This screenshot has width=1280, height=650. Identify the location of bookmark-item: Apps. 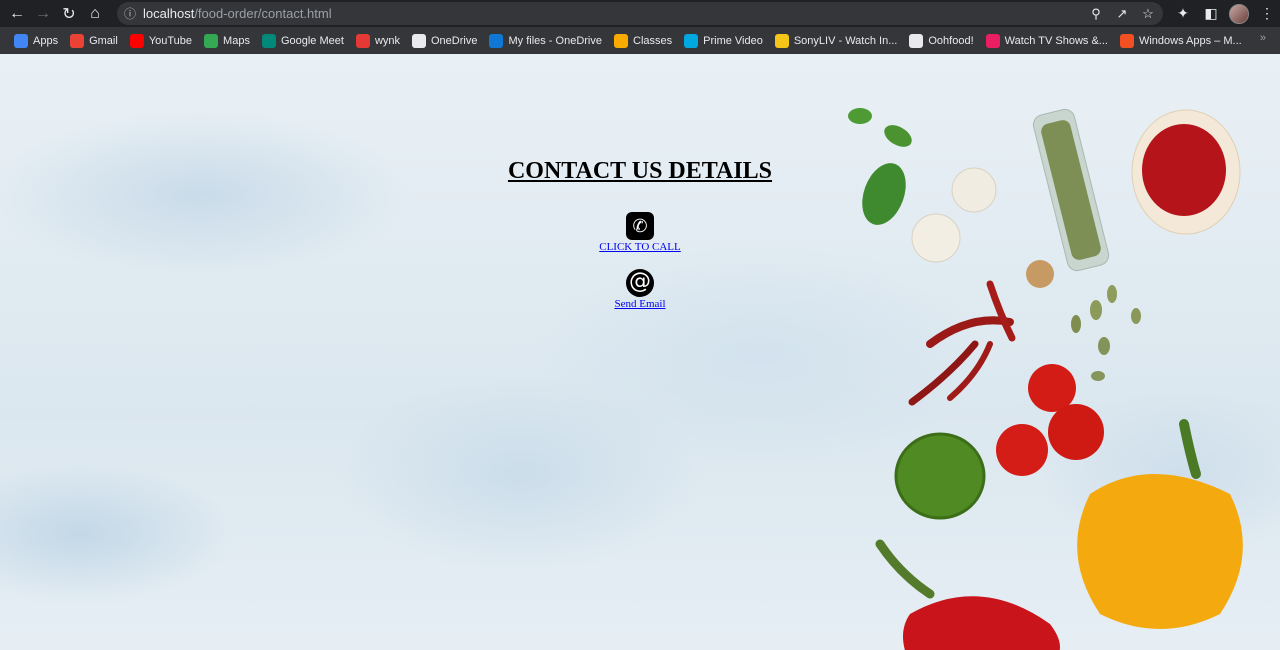
(36, 41).